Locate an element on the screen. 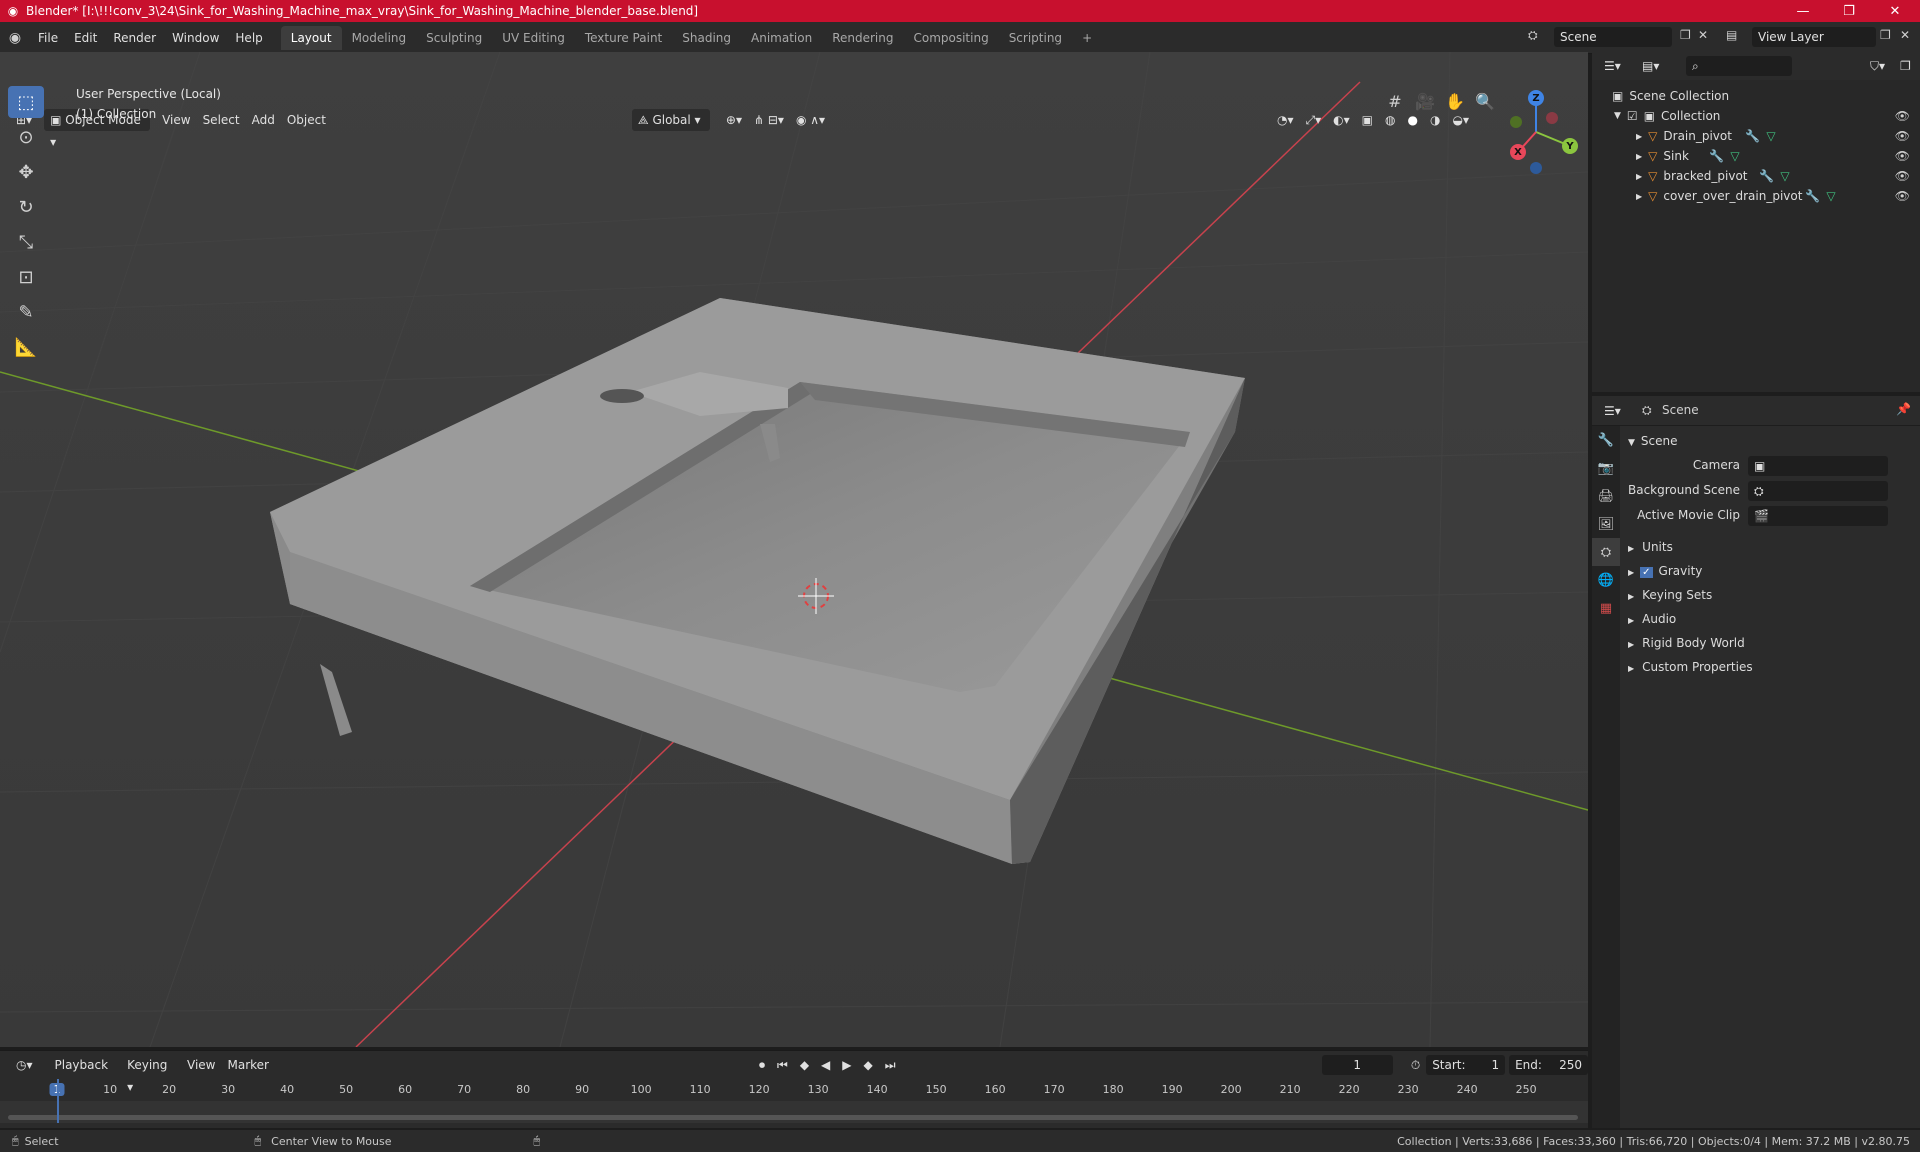 Image resolution: width=1920 pixels, height=1152 pixels. outliner-editor-type-icon: ☰▾ is located at coordinates (1612, 66).